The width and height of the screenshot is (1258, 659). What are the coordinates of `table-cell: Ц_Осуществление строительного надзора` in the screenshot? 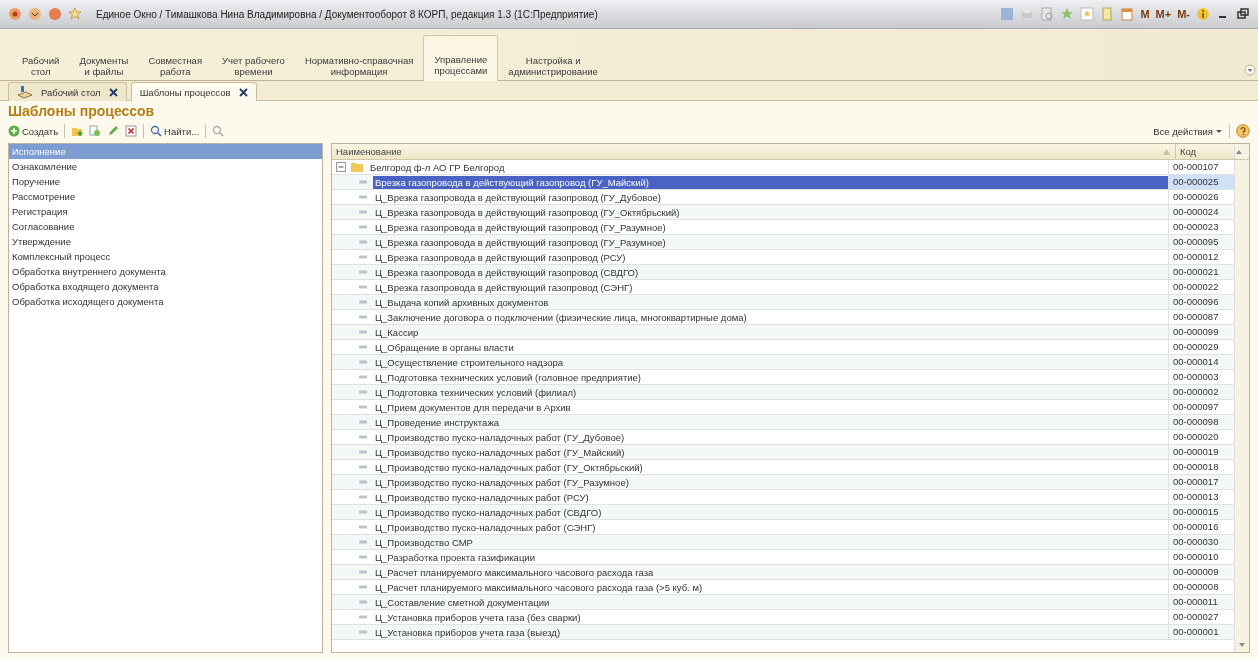 It's located at (469, 362).